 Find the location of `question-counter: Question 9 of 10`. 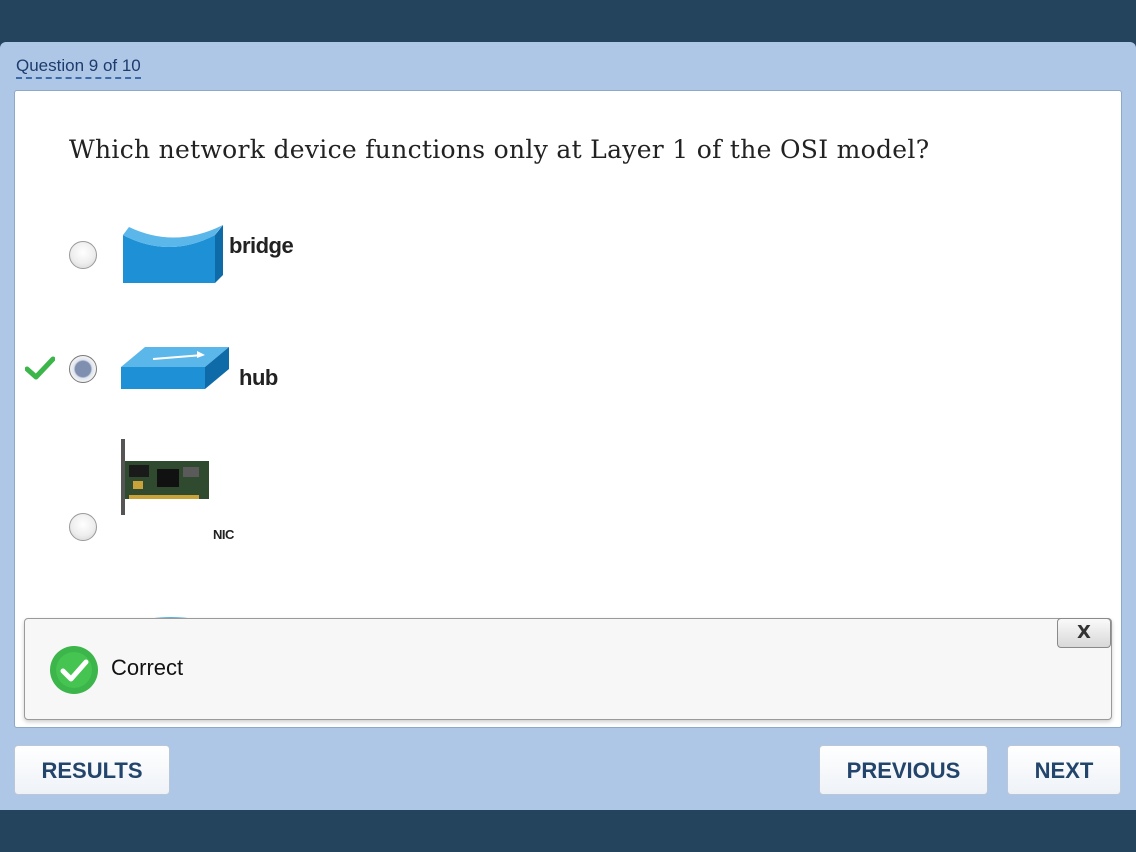

question-counter: Question 9 of 10 is located at coordinates (78, 67).